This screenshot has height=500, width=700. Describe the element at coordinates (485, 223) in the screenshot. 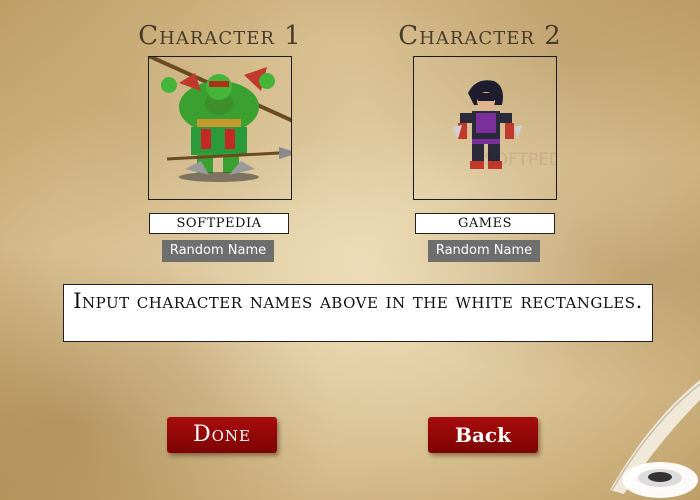

I see `character-2-name-input: GAMES` at that location.